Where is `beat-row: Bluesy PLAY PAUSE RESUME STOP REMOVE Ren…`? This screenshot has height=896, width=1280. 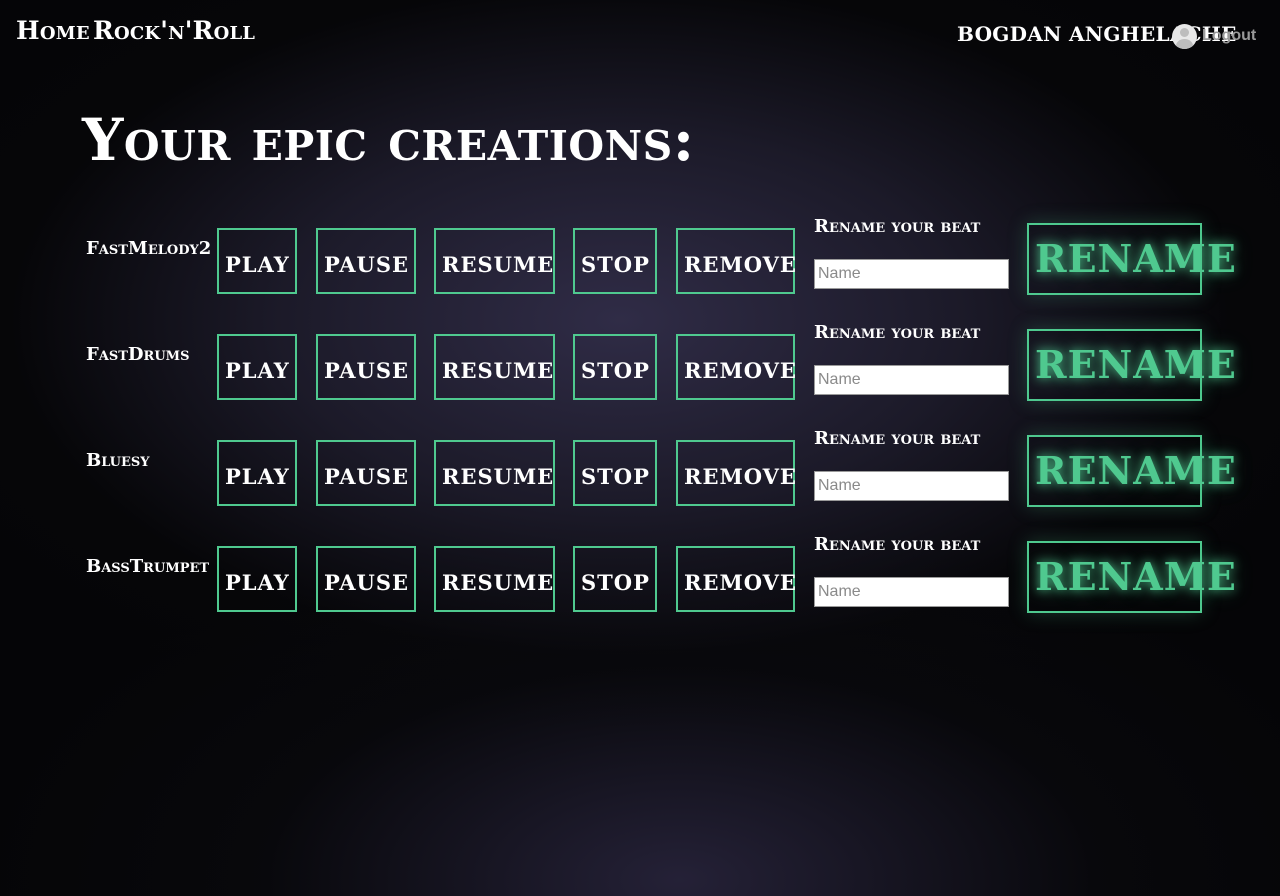 beat-row: Bluesy PLAY PAUSE RESUME STOP REMOVE Ren… is located at coordinates (640, 477).